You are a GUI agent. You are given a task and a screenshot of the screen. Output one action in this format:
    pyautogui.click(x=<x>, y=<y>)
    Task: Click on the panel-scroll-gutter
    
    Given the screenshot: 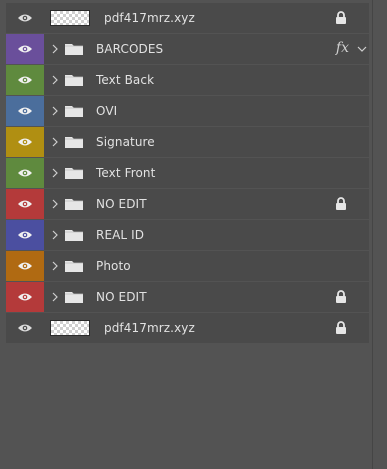 What is the action you would take?
    pyautogui.click(x=379, y=234)
    